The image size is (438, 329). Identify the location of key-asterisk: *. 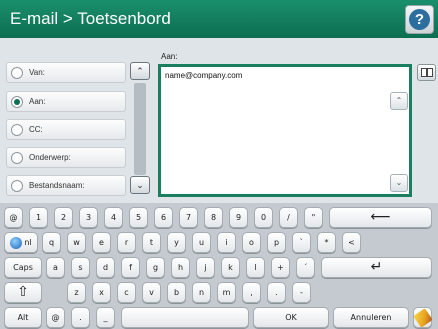
(326, 242).